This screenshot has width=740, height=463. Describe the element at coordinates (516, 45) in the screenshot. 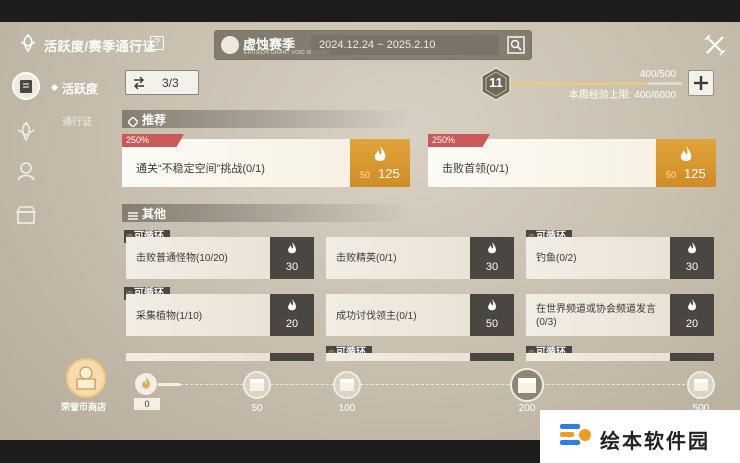

I see `season-info-icon` at that location.